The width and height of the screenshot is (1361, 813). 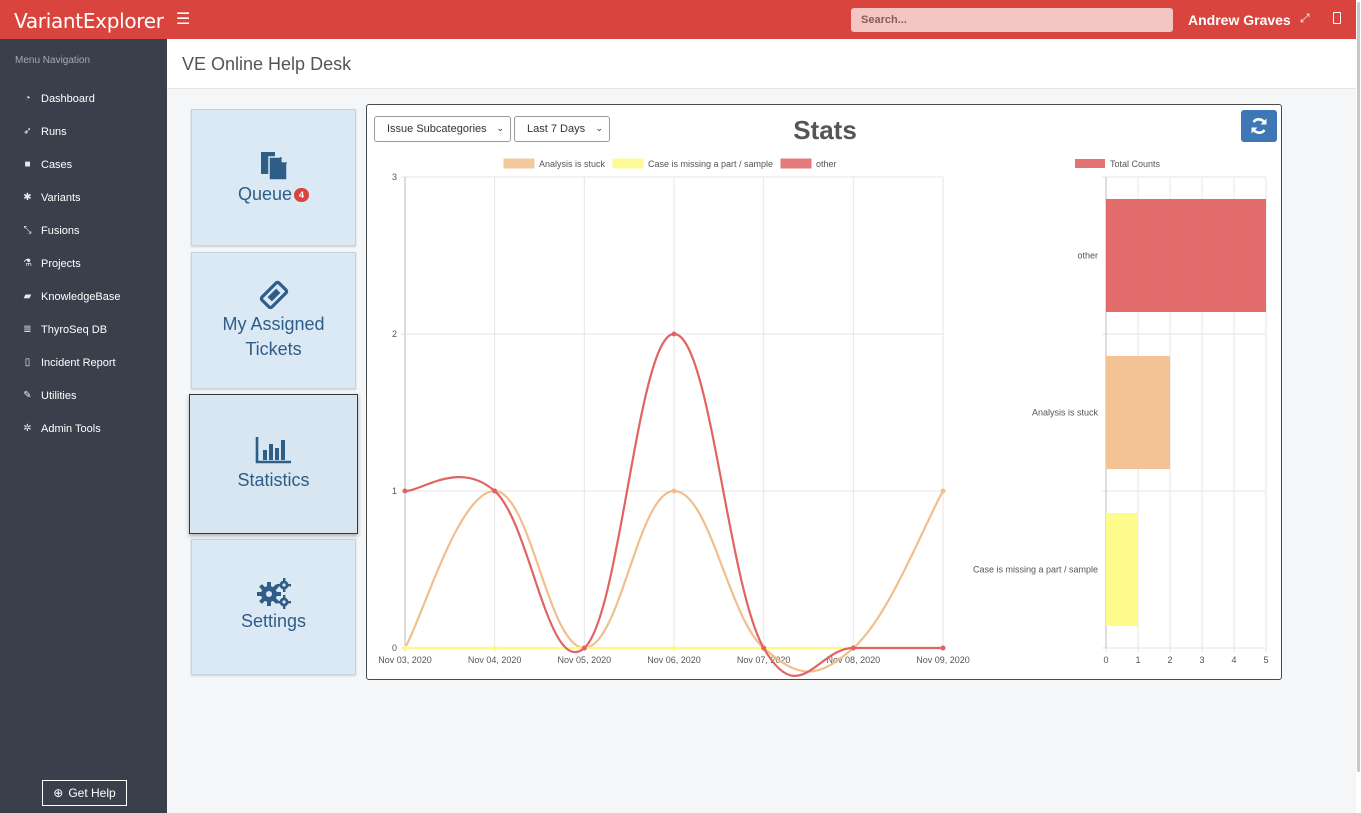 I want to click on mobile-view-icon, so click(x=1337, y=18).